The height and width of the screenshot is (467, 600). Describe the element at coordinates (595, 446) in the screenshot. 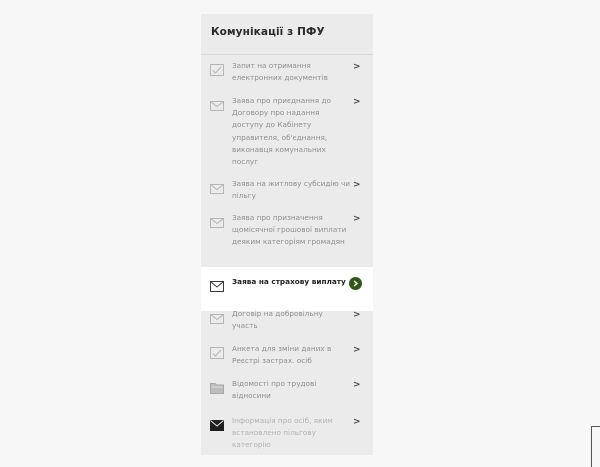

I see `corner-frame-edge` at that location.